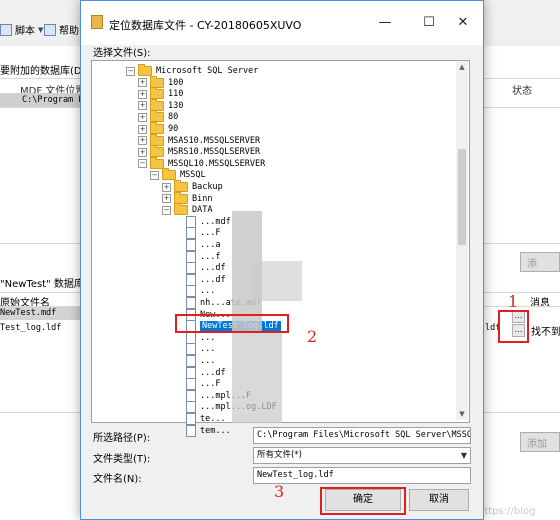 This screenshot has height=520, width=560. Describe the element at coordinates (362, 475) in the screenshot. I see `file-name-input: NewTest_log.ldf` at that location.